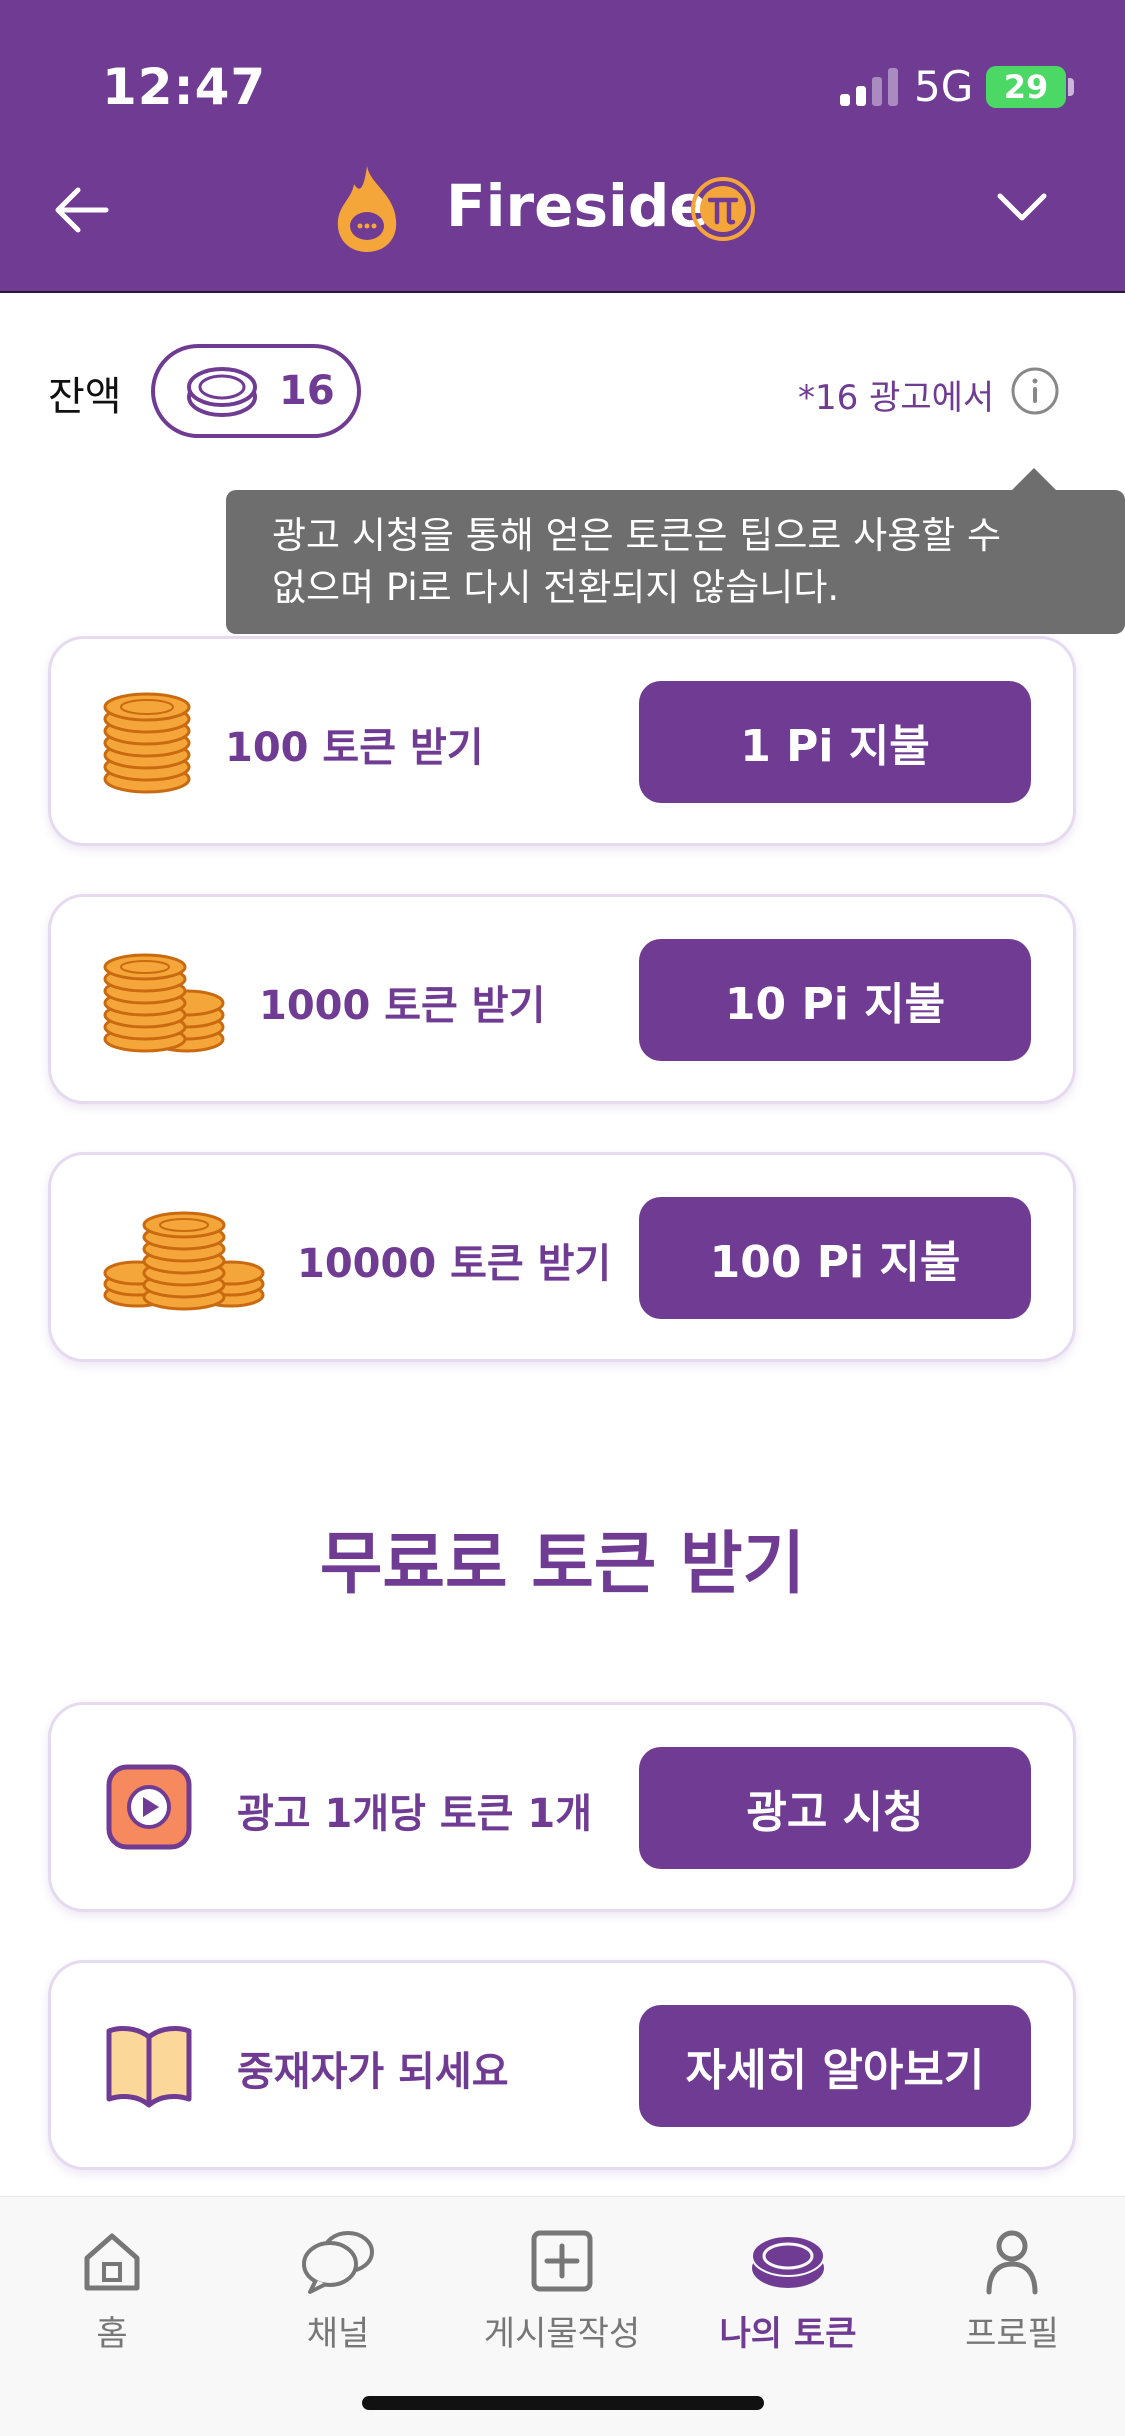 The width and height of the screenshot is (1125, 2436). What do you see at coordinates (147, 743) in the screenshot?
I see `coin-stack-small-icon` at bounding box center [147, 743].